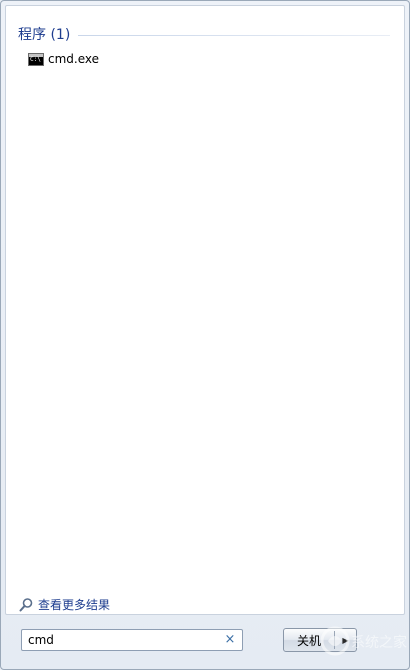 This screenshot has width=410, height=670. Describe the element at coordinates (230, 640) in the screenshot. I see `clear-search-icon: ×` at that location.